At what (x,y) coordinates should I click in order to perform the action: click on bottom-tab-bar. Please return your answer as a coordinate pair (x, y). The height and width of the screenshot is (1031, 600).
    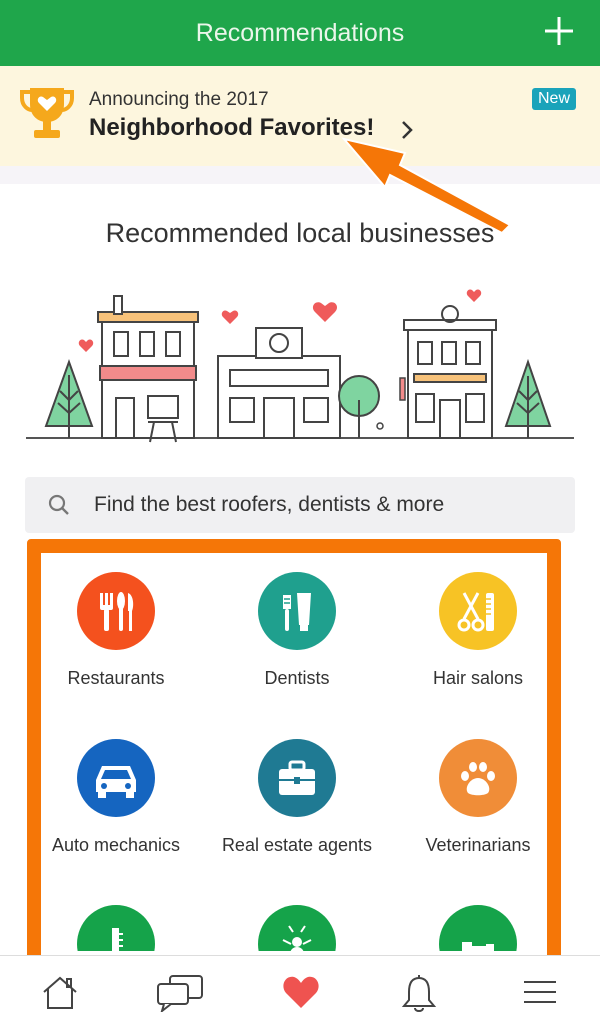
    Looking at the image, I should click on (300, 993).